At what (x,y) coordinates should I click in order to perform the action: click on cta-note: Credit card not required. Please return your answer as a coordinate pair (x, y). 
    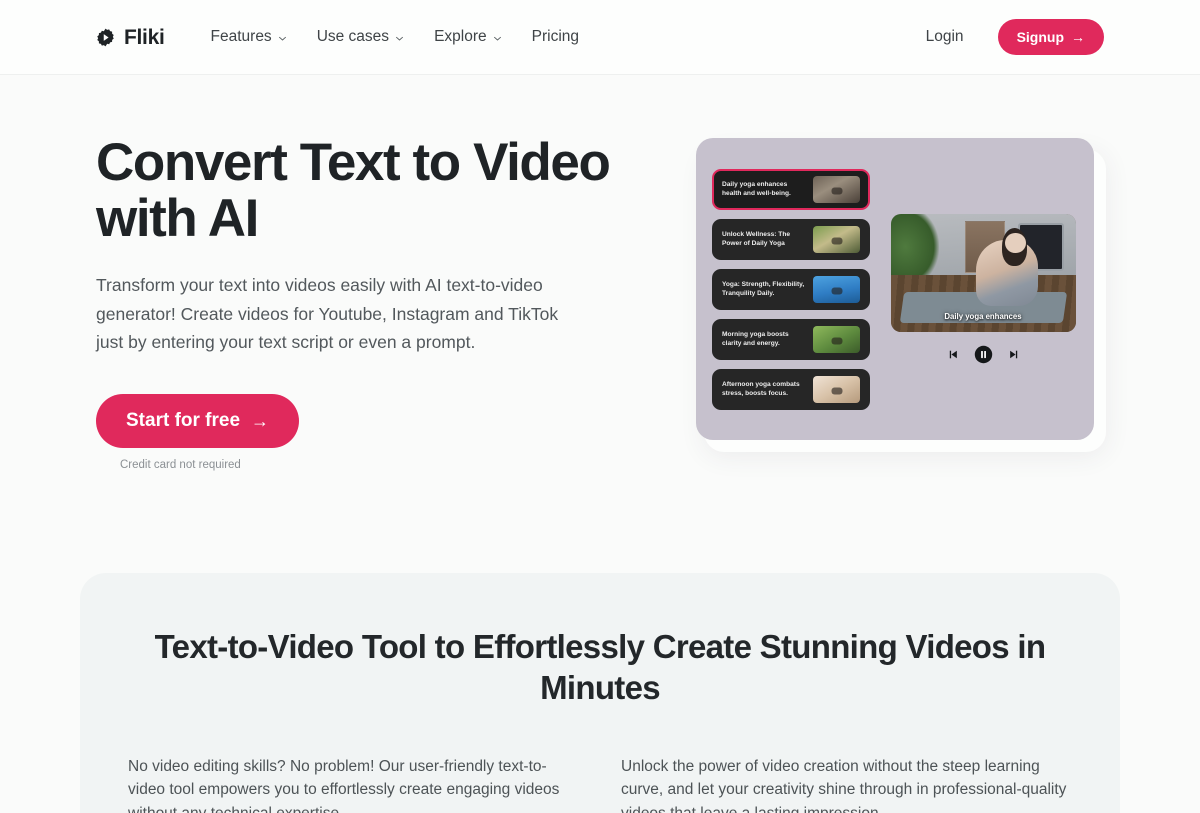
    Looking at the image, I should click on (180, 465).